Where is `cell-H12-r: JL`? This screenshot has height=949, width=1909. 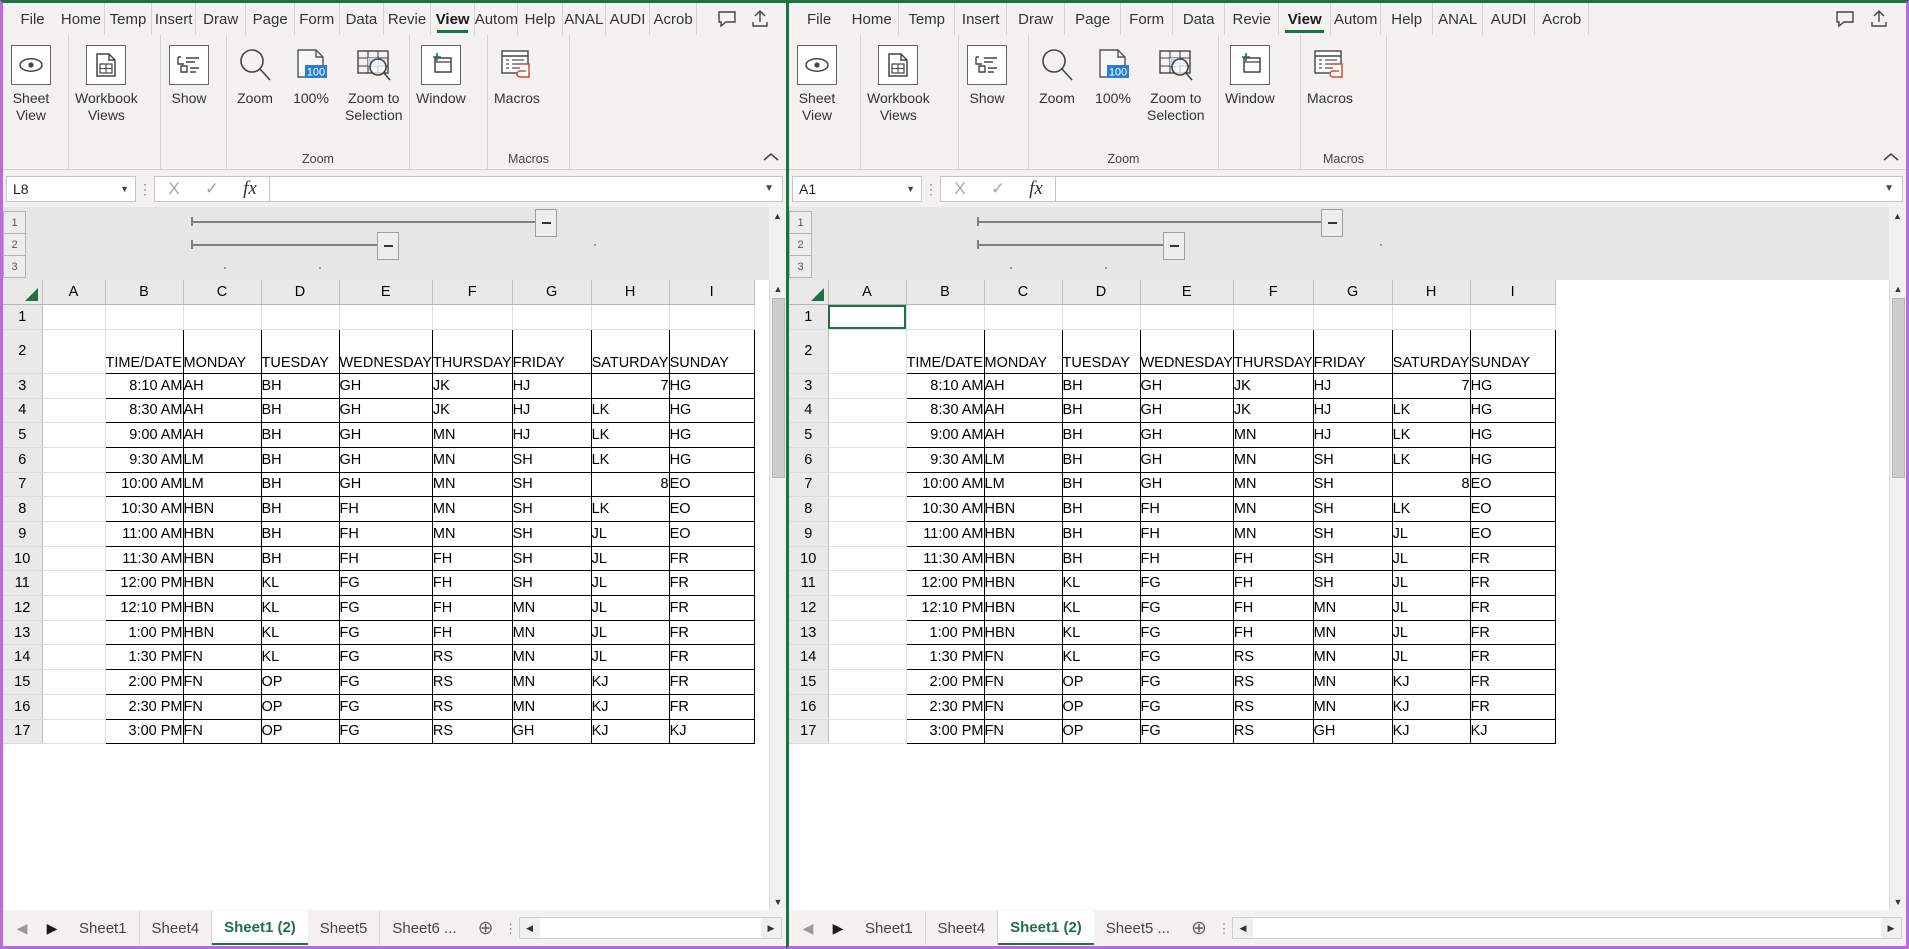
cell-H12-r: JL is located at coordinates (1431, 608).